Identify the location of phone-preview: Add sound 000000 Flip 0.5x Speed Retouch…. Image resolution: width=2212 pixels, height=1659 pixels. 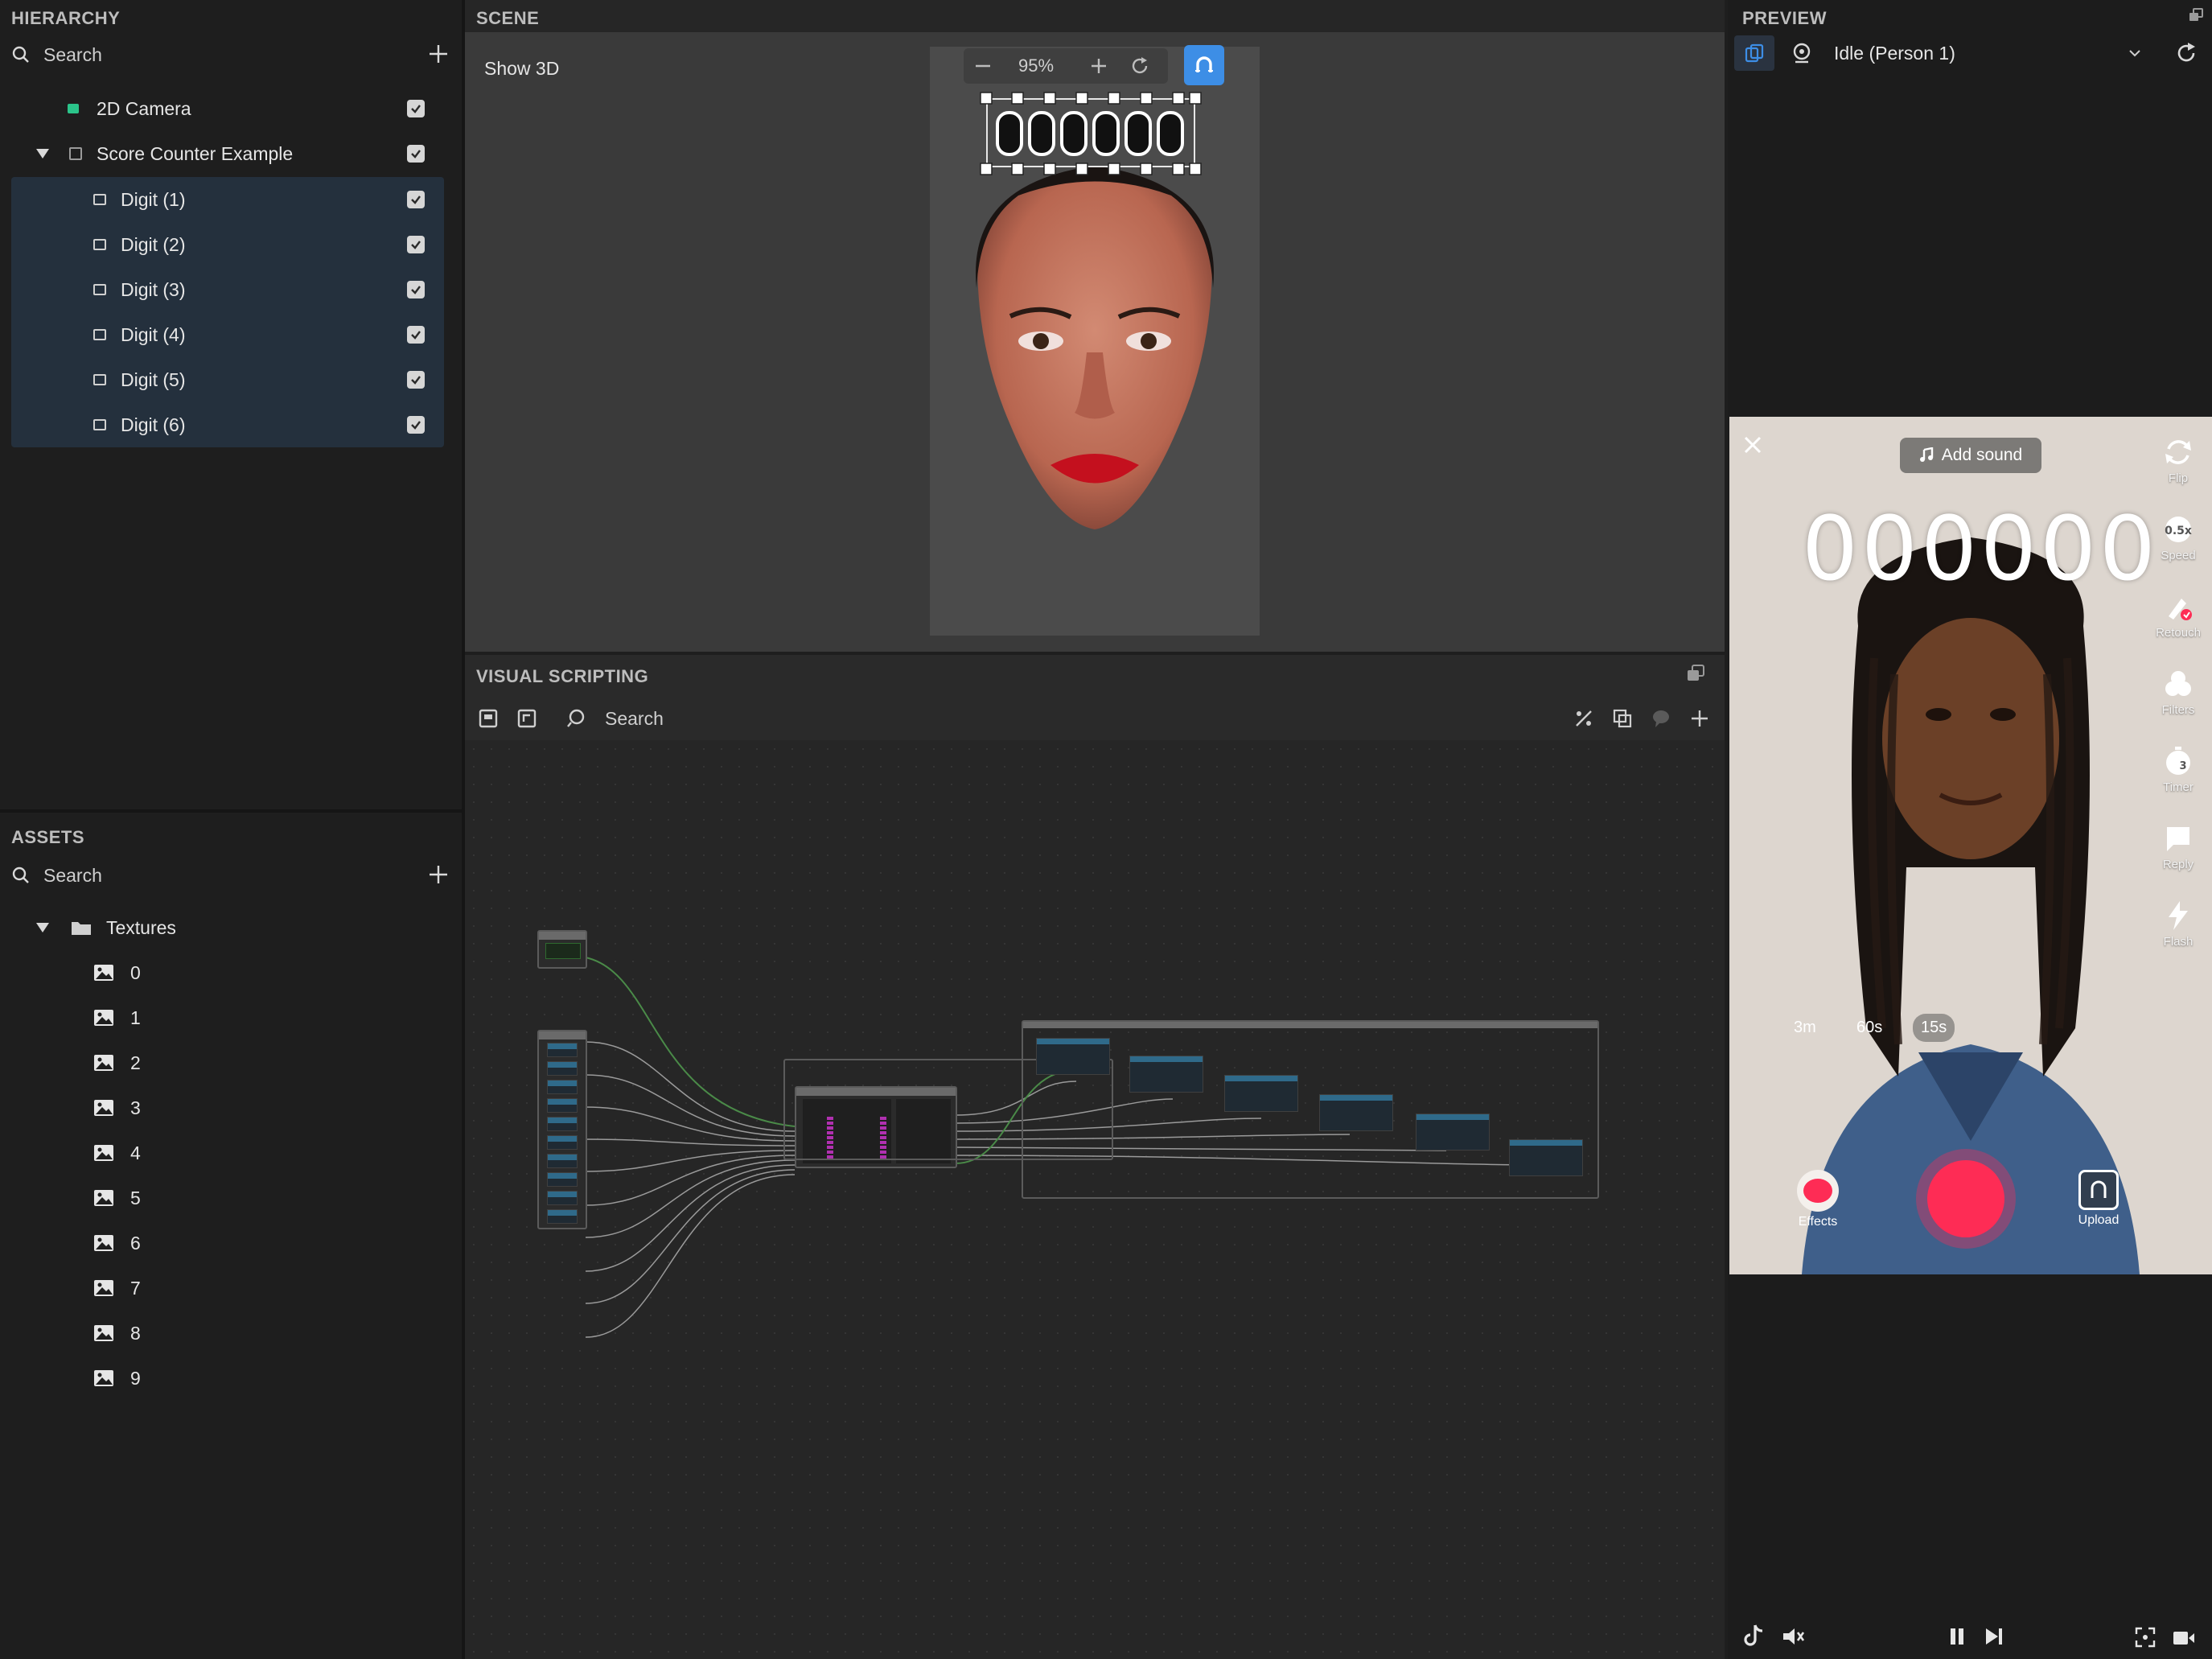
(1970, 845).